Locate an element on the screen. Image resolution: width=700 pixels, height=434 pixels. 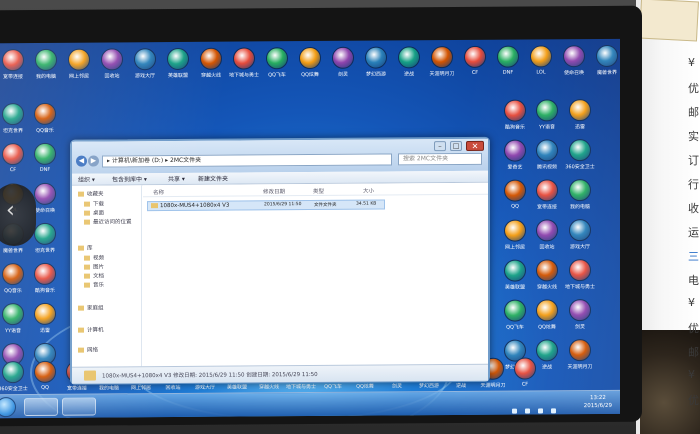
network-icon is located at coordinates (541, 411).